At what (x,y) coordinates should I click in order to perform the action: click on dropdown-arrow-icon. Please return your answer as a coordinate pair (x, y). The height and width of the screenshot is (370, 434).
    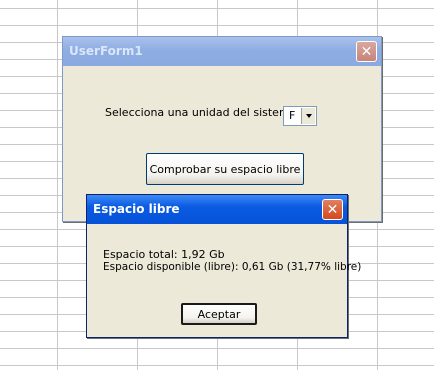
    Looking at the image, I should click on (308, 116).